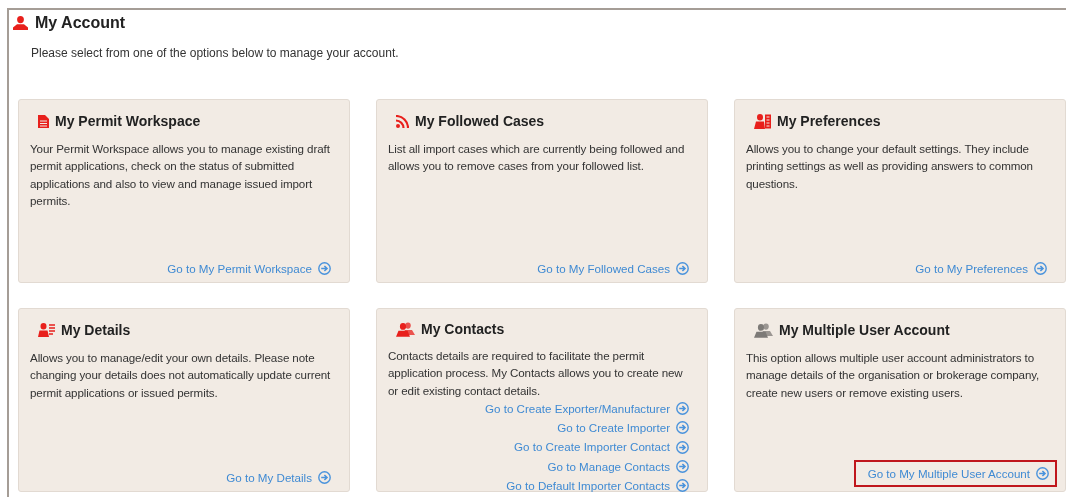  Describe the element at coordinates (96, 330) in the screenshot. I see `card-title: My Details` at that location.